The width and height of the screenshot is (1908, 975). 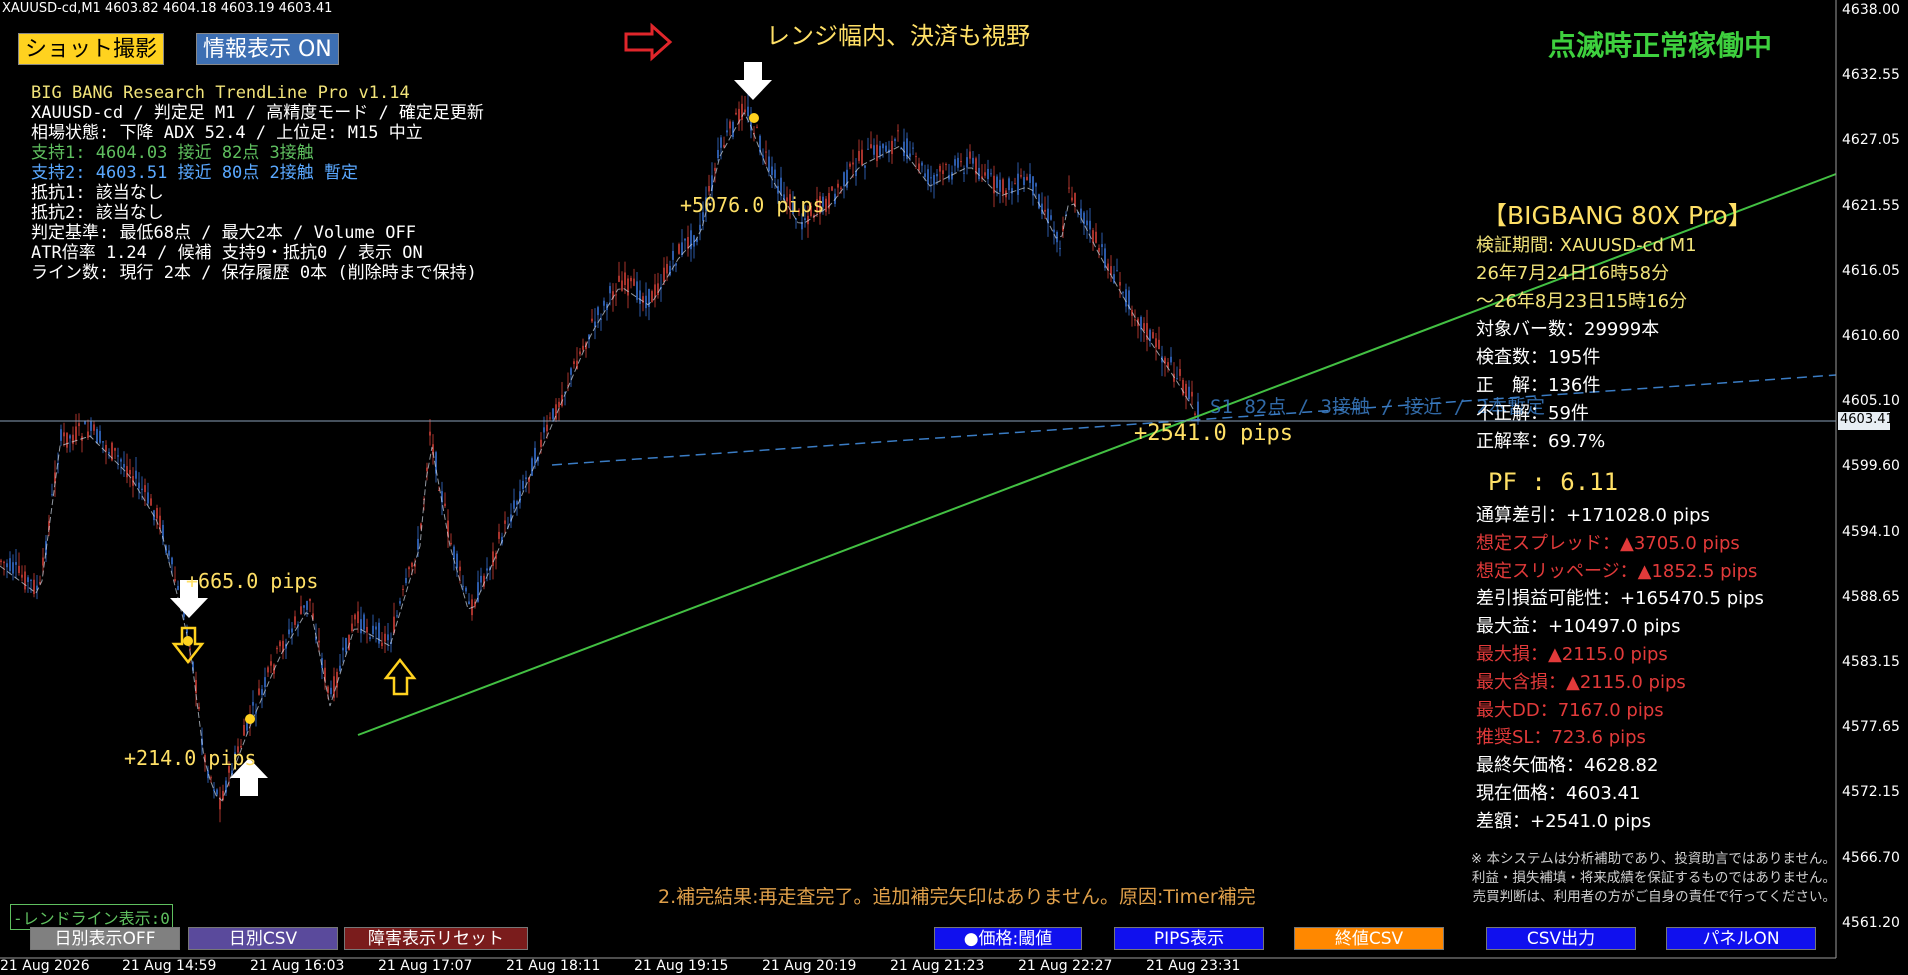 I want to click on time-tick: 21 Aug 22:27, so click(x=1065, y=966).